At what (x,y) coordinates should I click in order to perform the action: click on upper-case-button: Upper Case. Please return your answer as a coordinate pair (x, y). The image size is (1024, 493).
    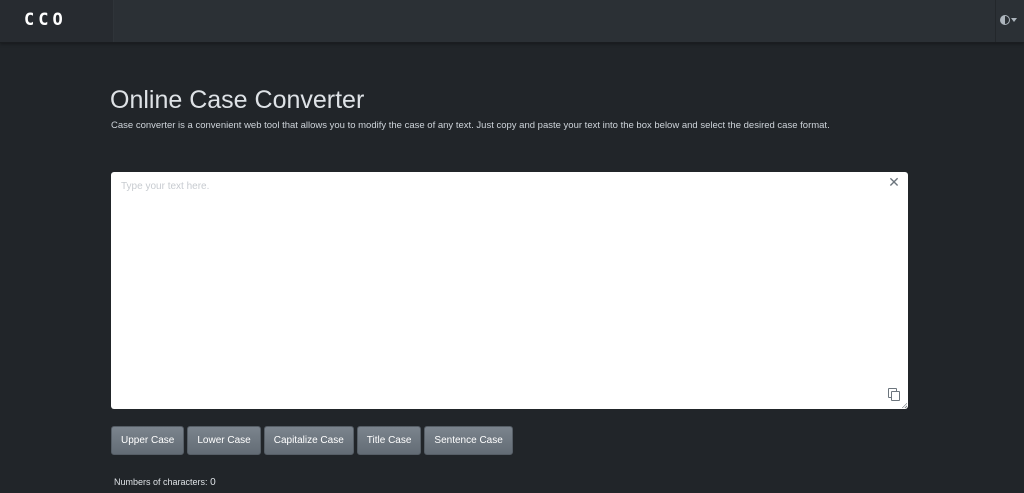
    Looking at the image, I should click on (148, 440).